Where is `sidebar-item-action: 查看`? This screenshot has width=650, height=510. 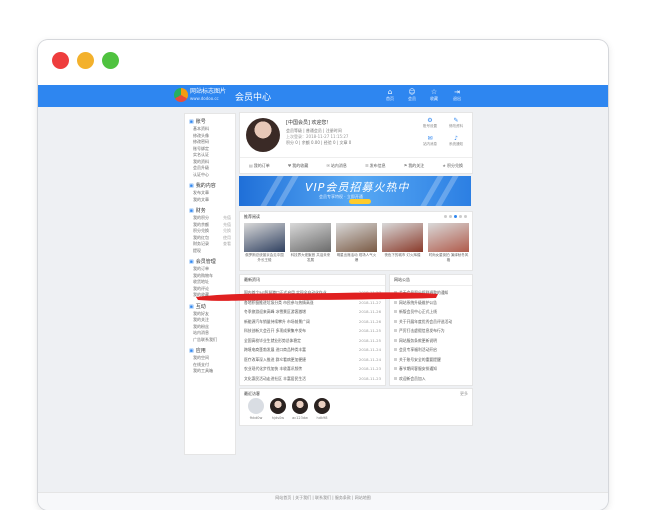 sidebar-item-action: 查看 is located at coordinates (227, 244).